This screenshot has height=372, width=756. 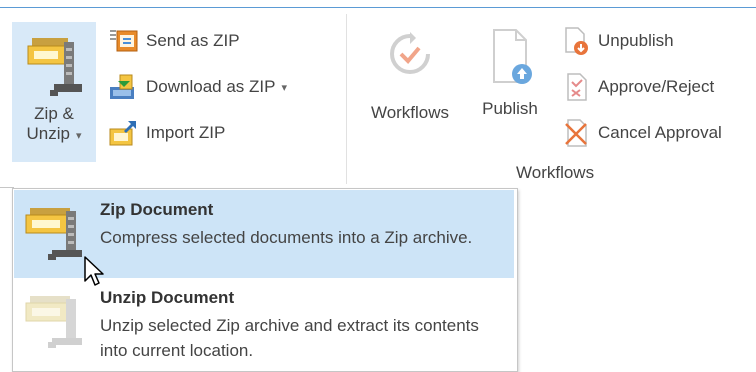 What do you see at coordinates (555, 172) in the screenshot?
I see `workflows-group-label: Workflows` at bounding box center [555, 172].